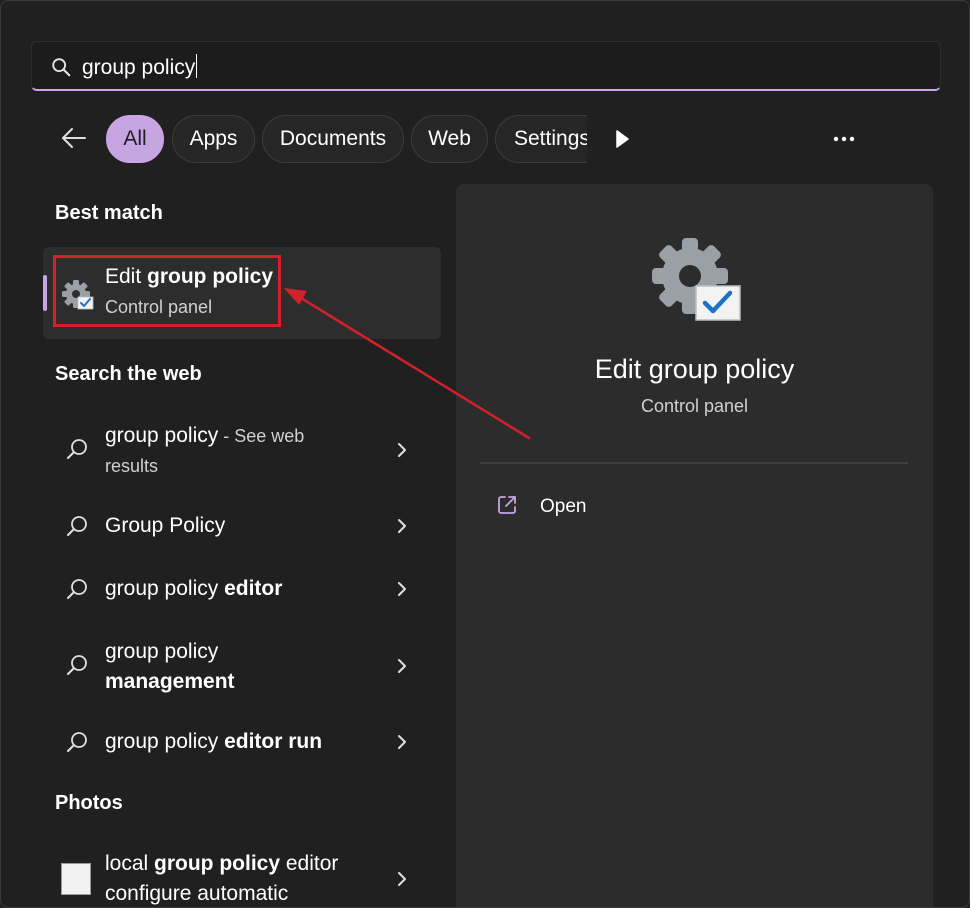  I want to click on web-result-item: group policy - See web results, so click(243, 449).